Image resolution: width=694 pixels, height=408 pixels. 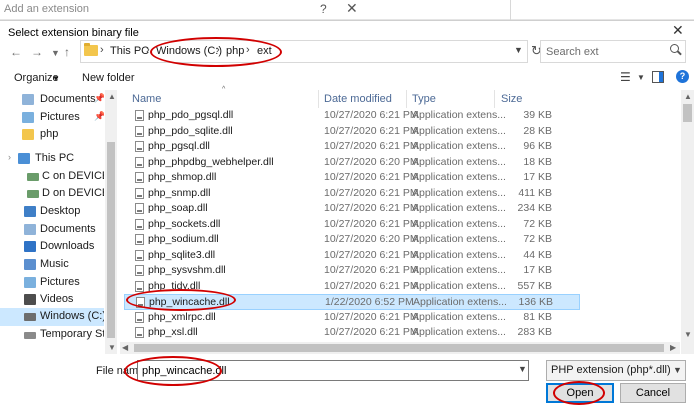 I want to click on file-name-cell: php_pdo_pgsql.dll, so click(x=191, y=115).